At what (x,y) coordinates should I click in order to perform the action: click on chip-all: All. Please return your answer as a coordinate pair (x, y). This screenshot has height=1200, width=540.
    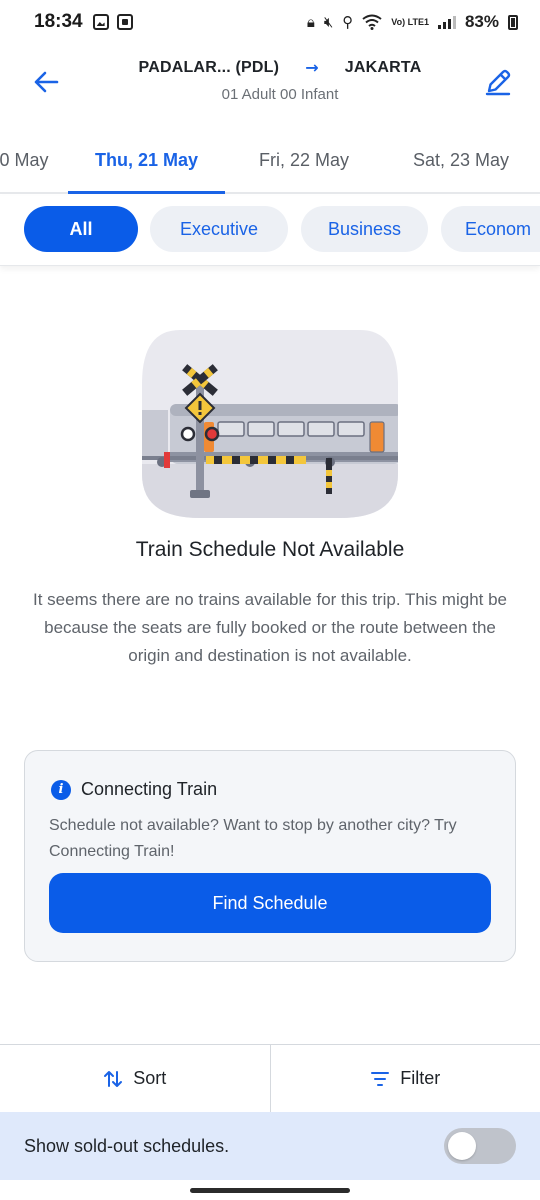
    Looking at the image, I should click on (81, 229).